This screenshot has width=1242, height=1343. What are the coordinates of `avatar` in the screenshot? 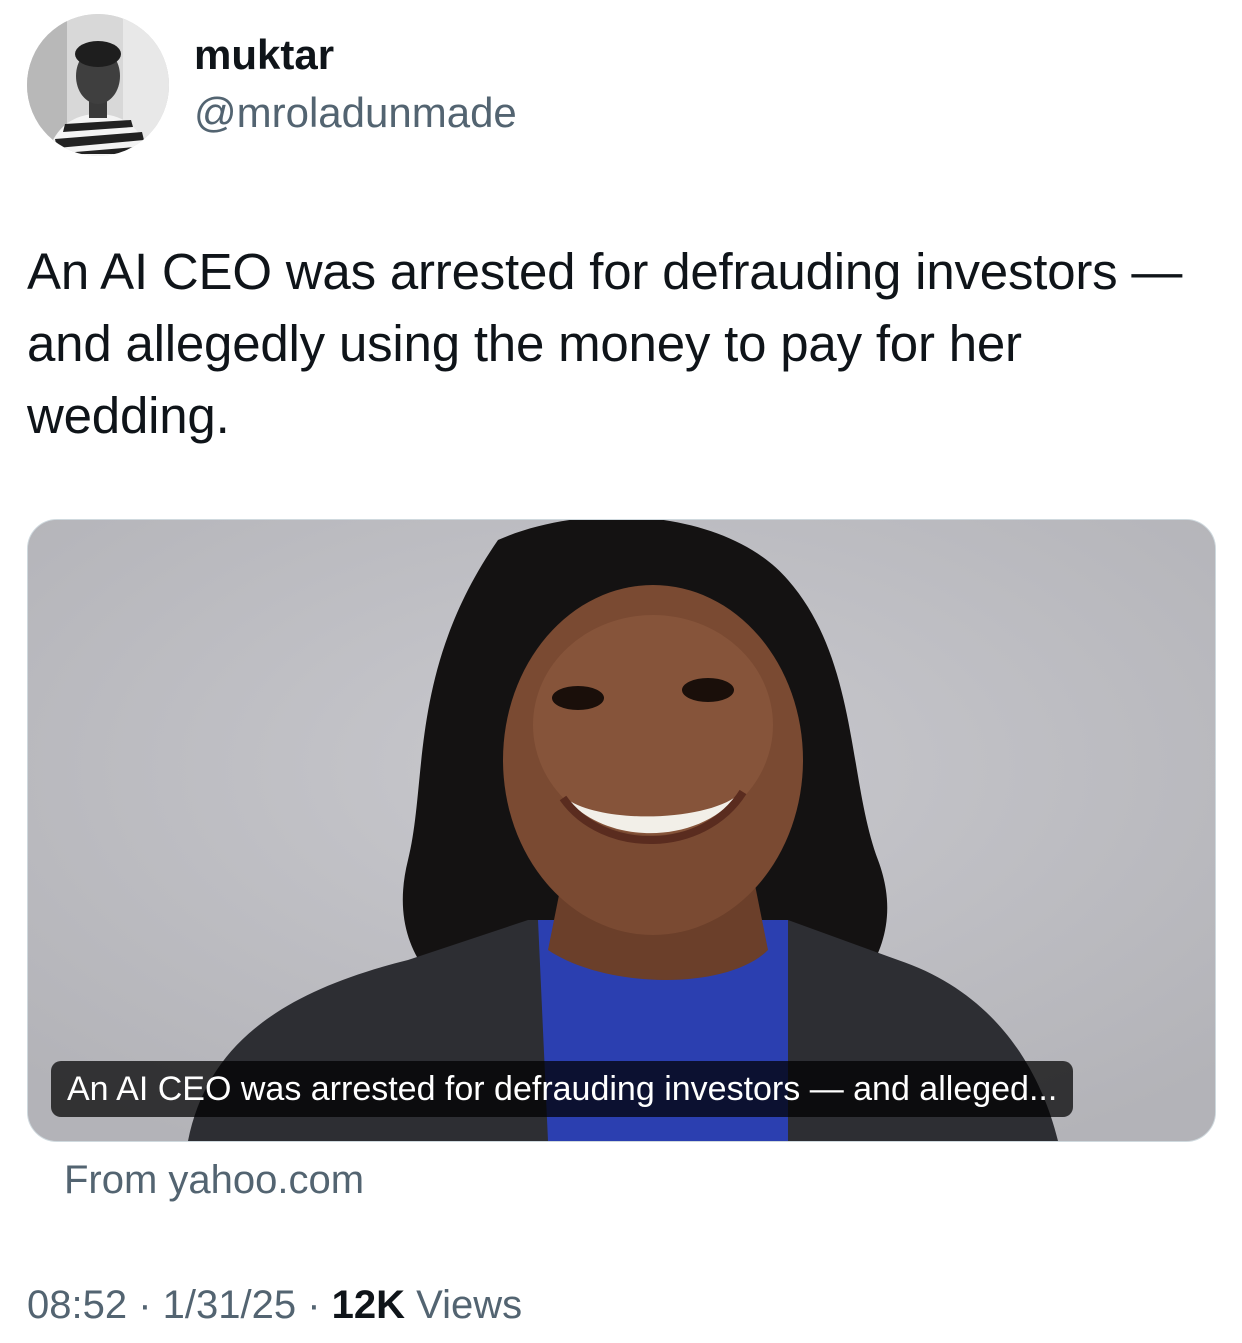 It's located at (98, 85).